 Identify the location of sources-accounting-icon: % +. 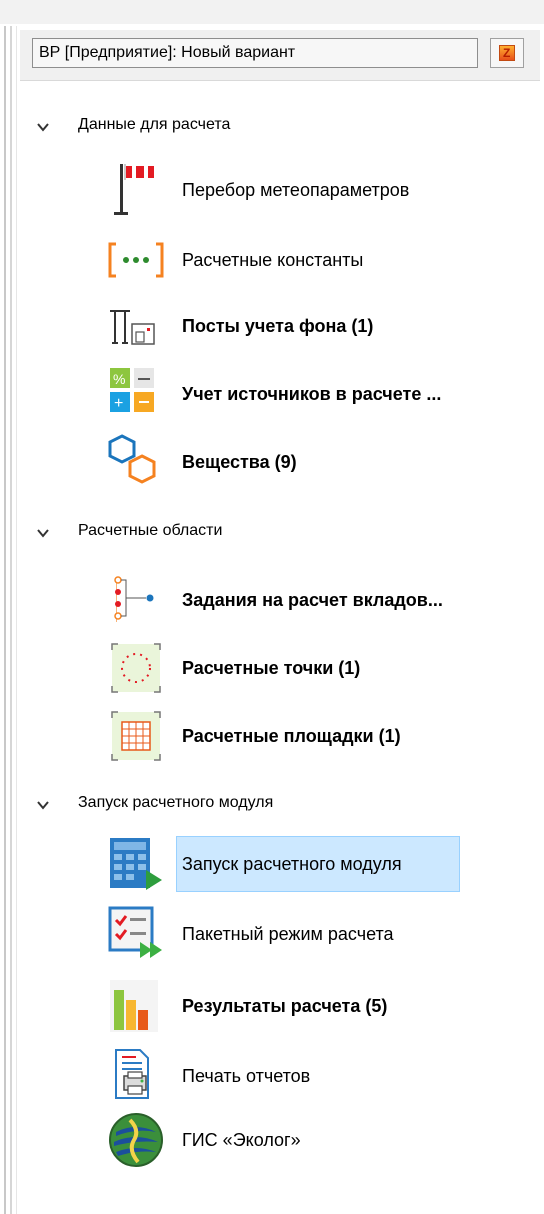
(132, 390).